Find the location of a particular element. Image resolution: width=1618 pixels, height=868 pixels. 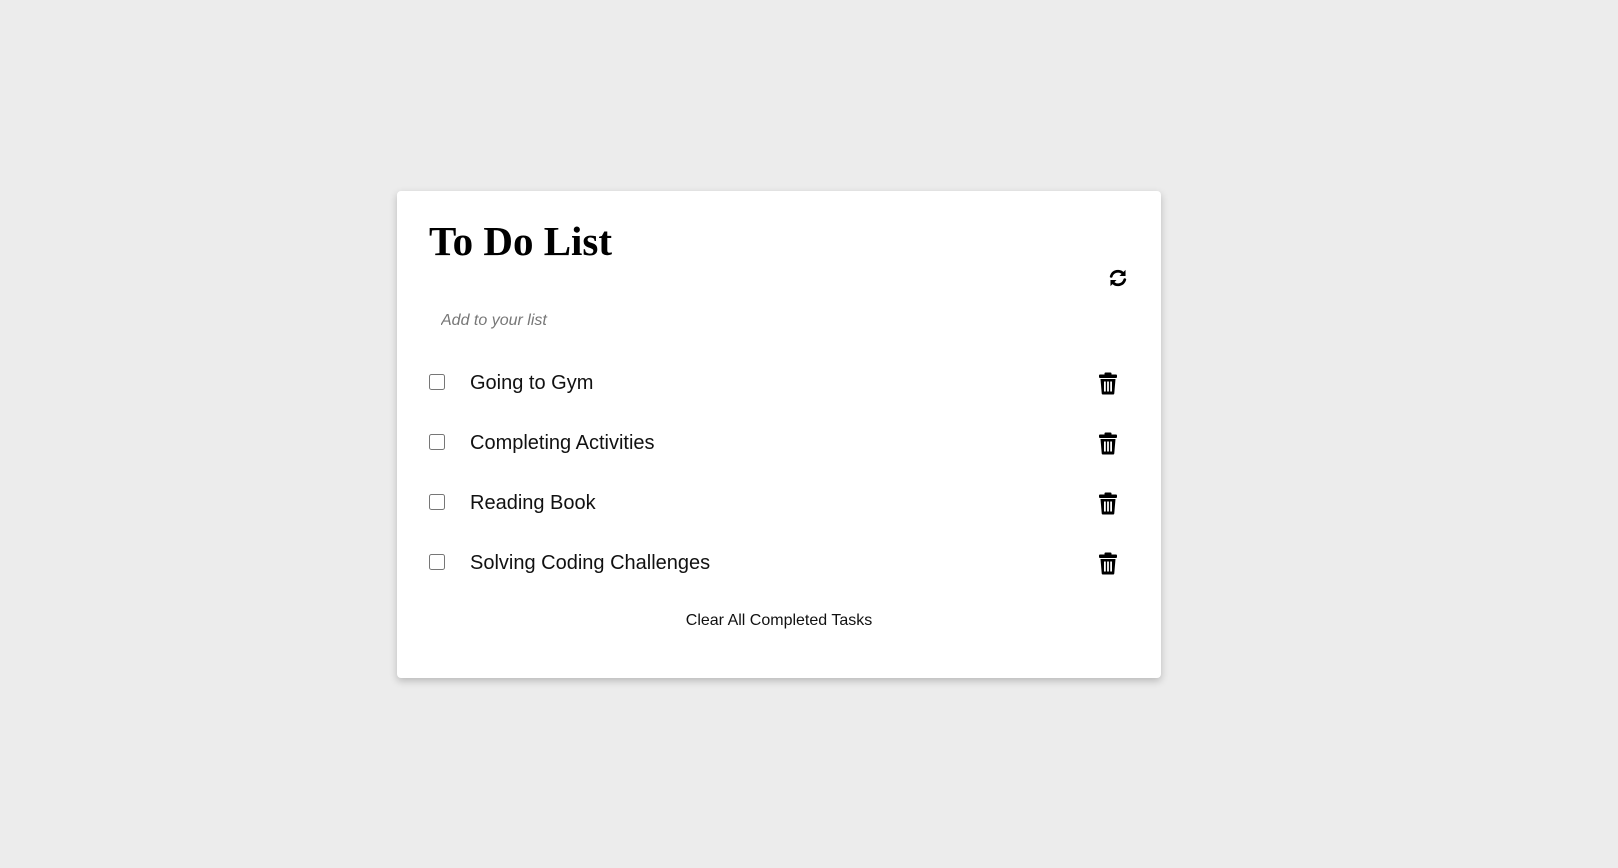

add-task-input is located at coordinates (779, 321).